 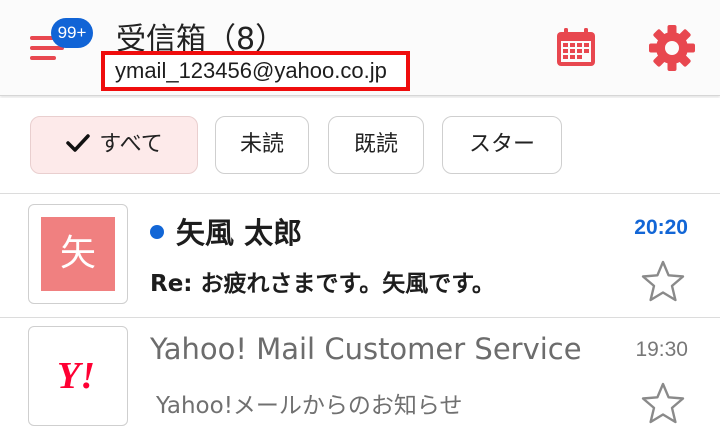 I want to click on sender-name: 矢風 太郎, so click(x=226, y=231).